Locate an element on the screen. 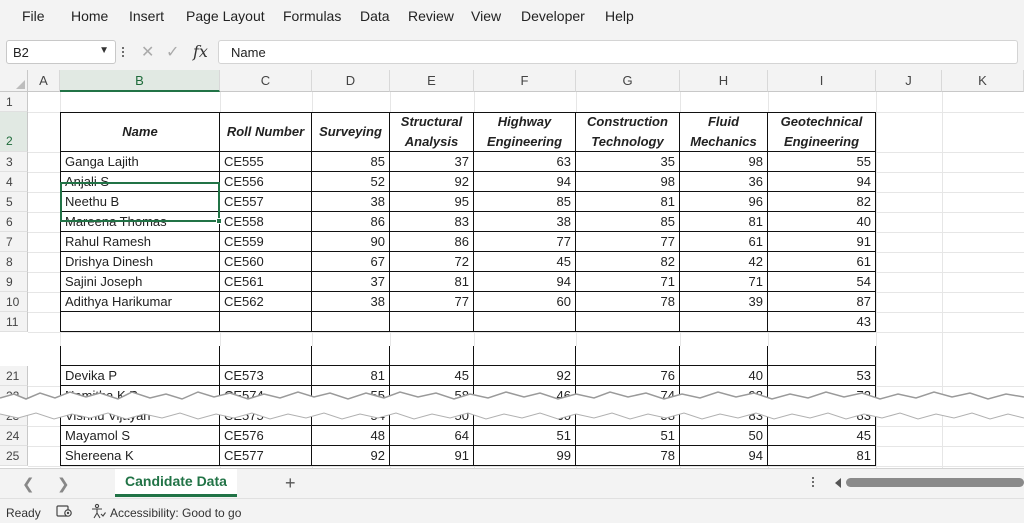 Image resolution: width=1024 pixels, height=523 pixels. cell-surveying: 81 is located at coordinates (351, 376).